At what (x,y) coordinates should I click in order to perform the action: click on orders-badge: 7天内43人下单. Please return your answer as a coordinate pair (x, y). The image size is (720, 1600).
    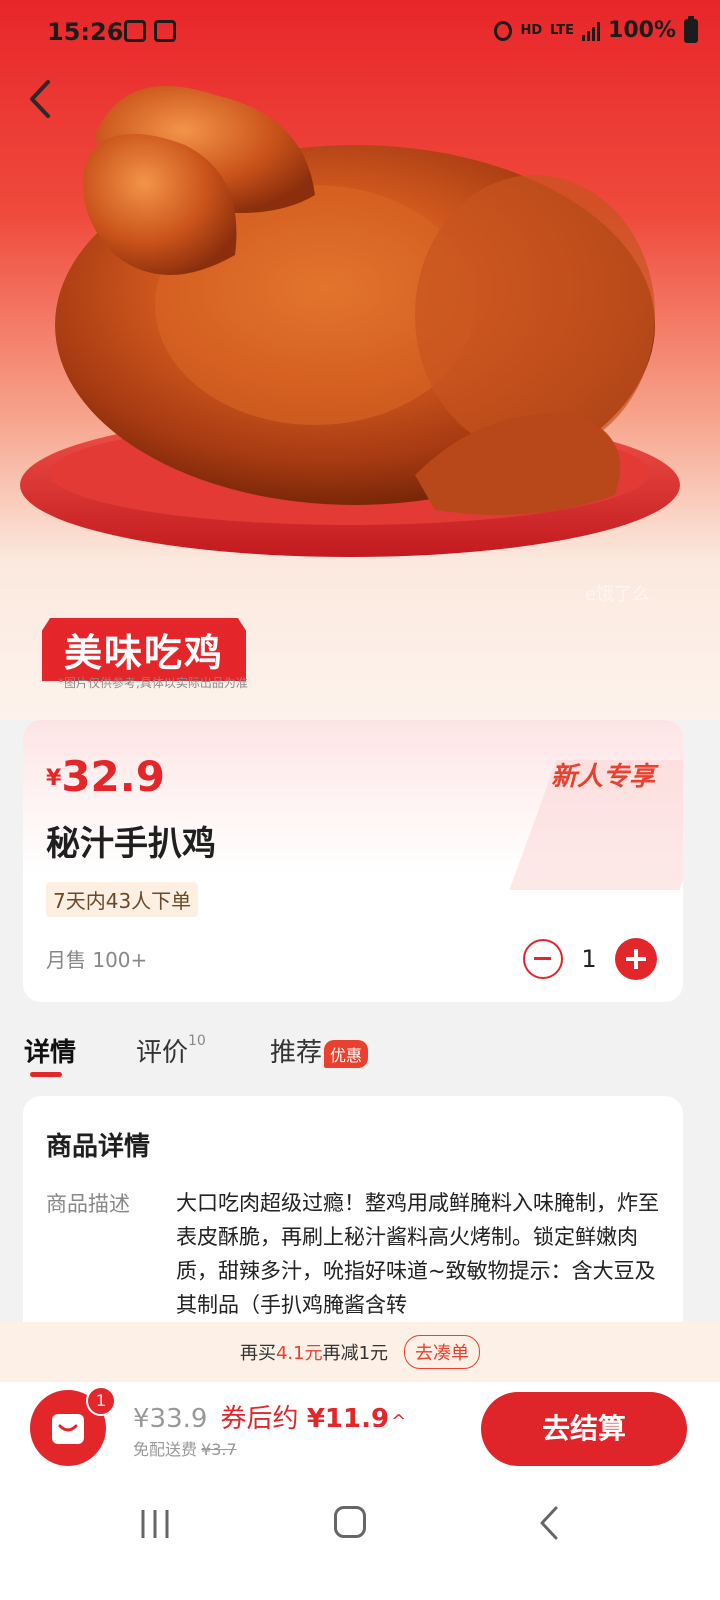
    Looking at the image, I should click on (122, 899).